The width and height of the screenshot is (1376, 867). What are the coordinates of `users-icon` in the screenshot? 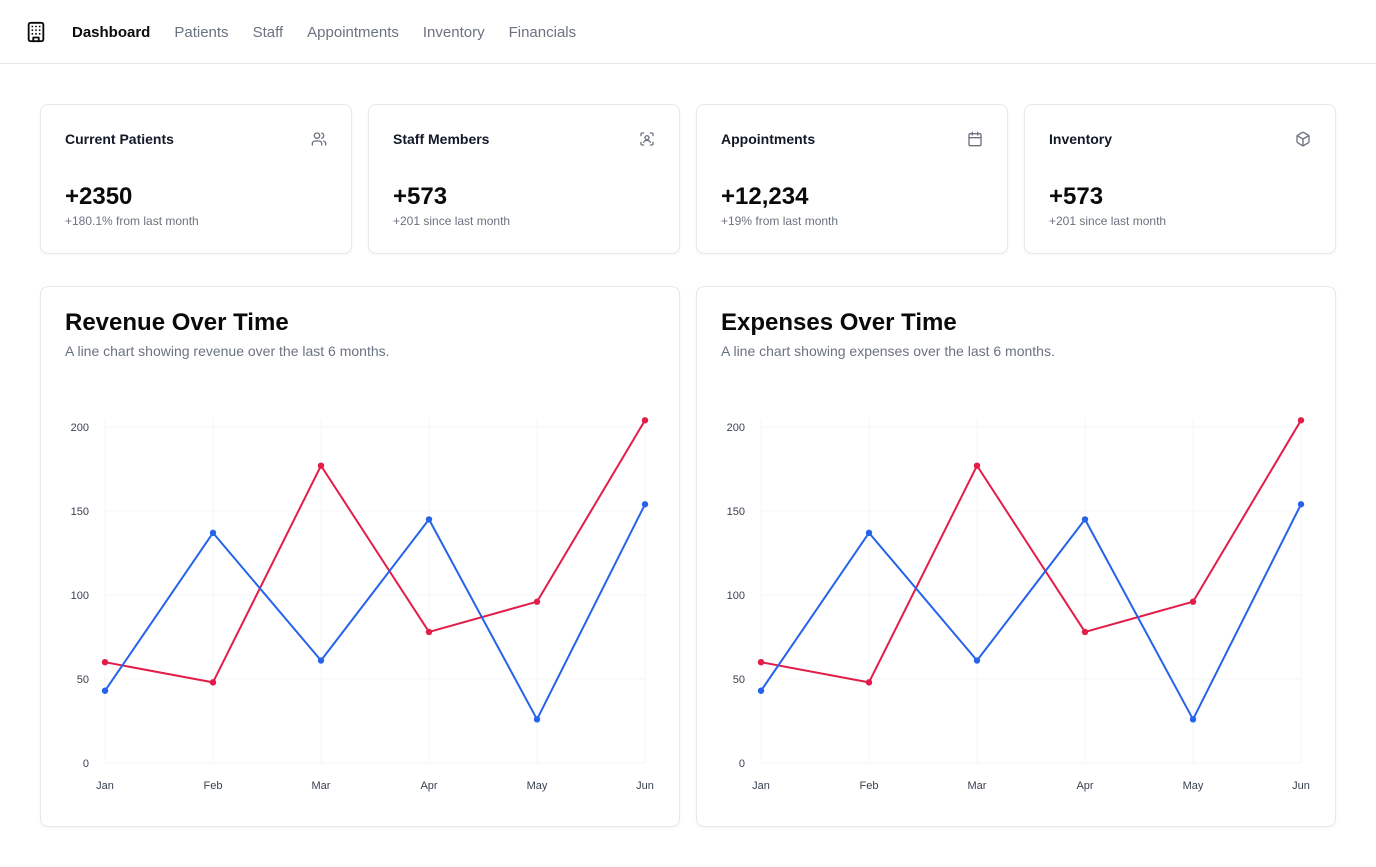 It's located at (319, 139).